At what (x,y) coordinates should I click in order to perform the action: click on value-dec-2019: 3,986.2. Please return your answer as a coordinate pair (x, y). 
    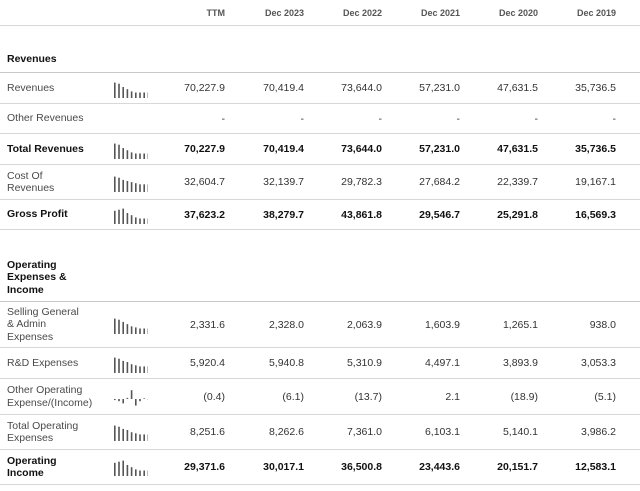
    Looking at the image, I should click on (598, 432).